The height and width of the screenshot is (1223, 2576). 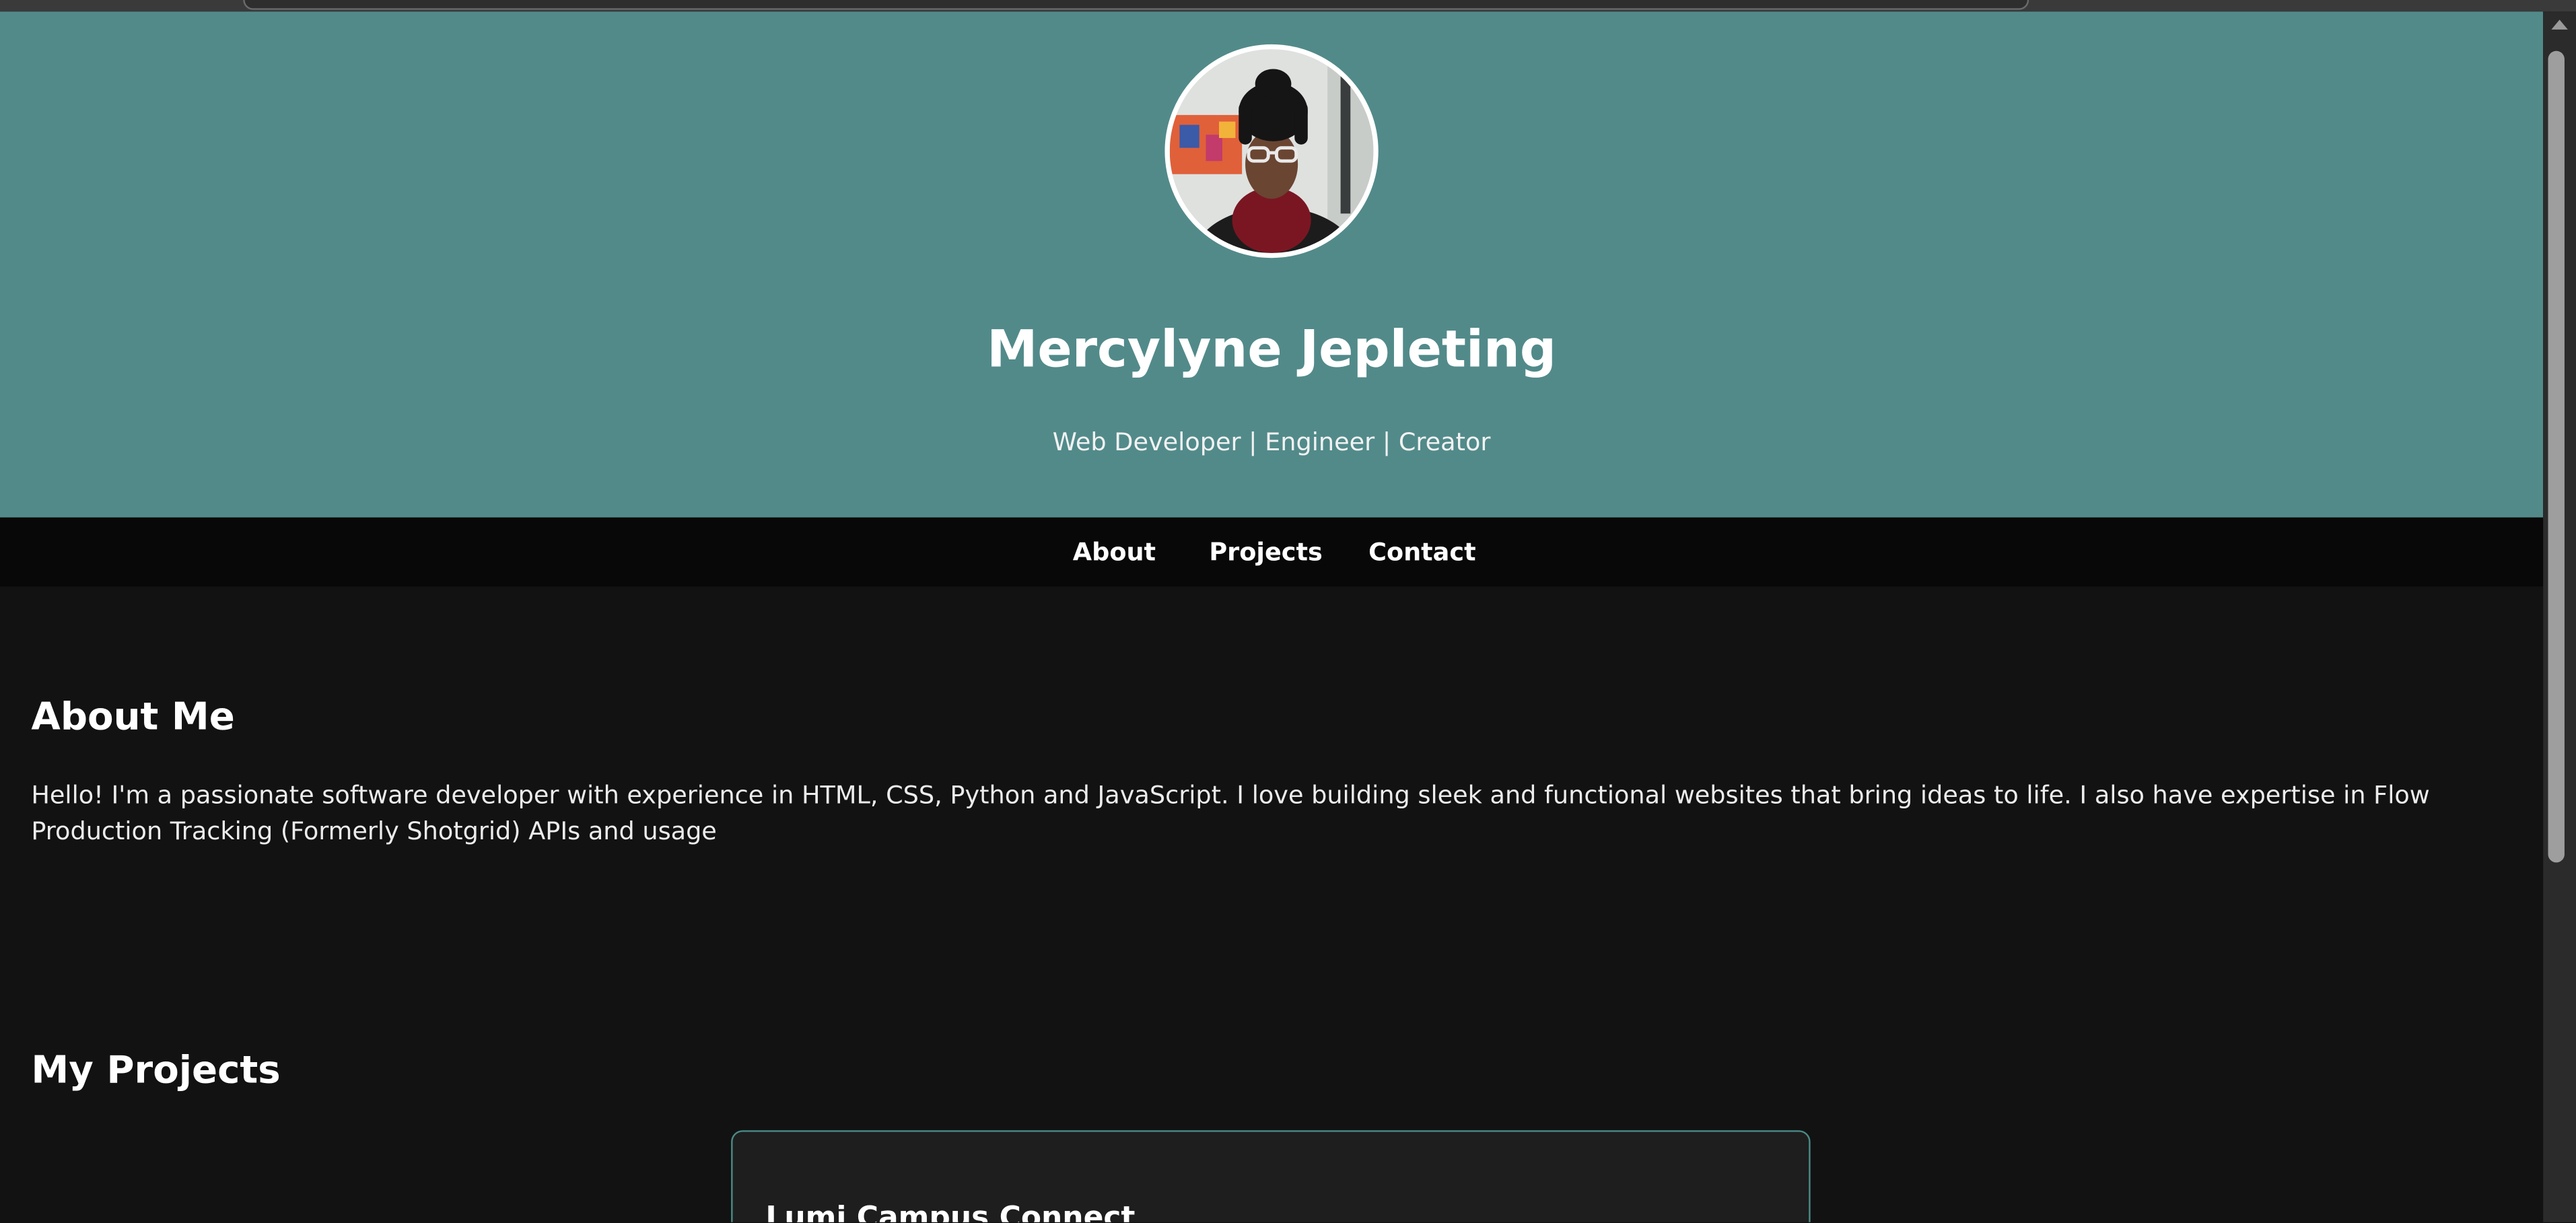 I want to click on main-nav: About Projects Contact, so click(x=1272, y=552).